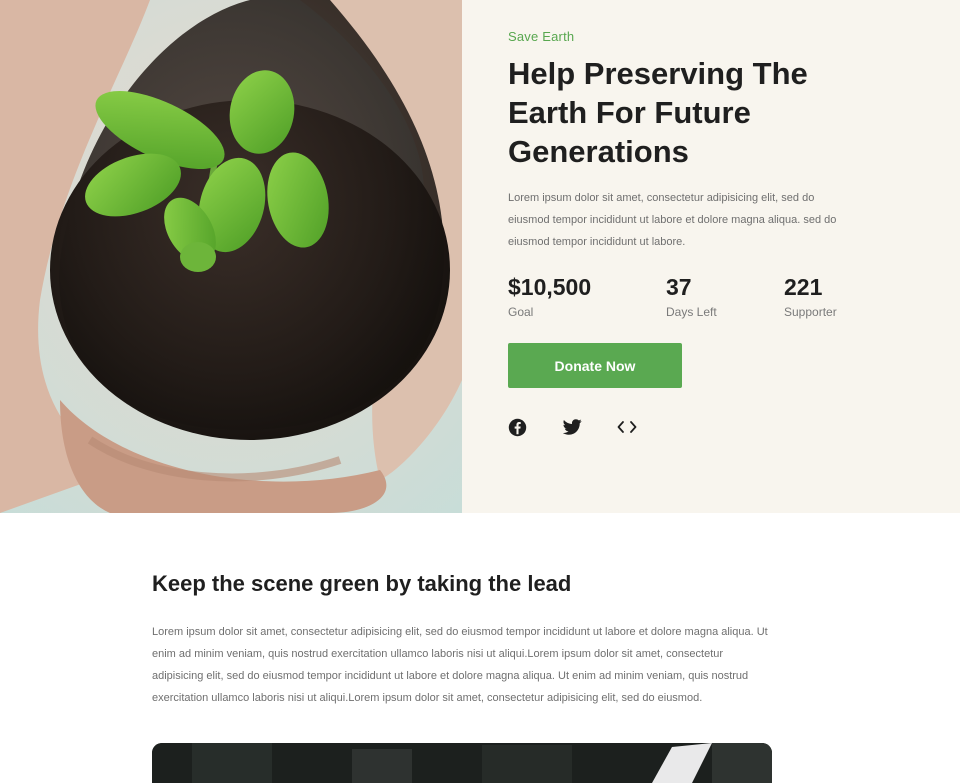  Describe the element at coordinates (517, 427) in the screenshot. I see `facebook-icon` at that location.